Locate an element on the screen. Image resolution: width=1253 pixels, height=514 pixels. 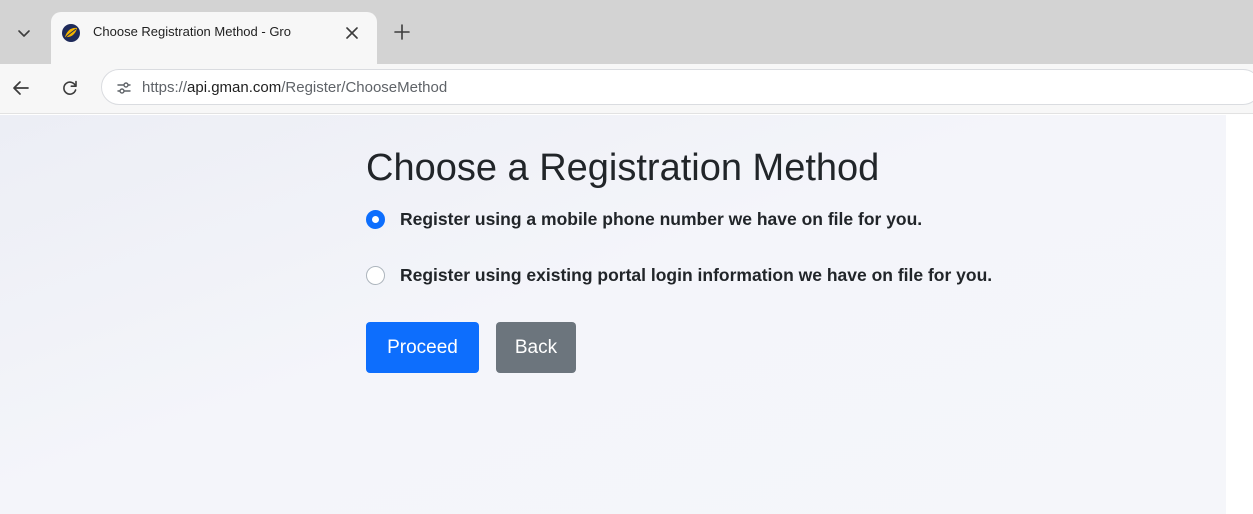
tab-strip: Choose Registration Method - Gro is located at coordinates (626, 32).